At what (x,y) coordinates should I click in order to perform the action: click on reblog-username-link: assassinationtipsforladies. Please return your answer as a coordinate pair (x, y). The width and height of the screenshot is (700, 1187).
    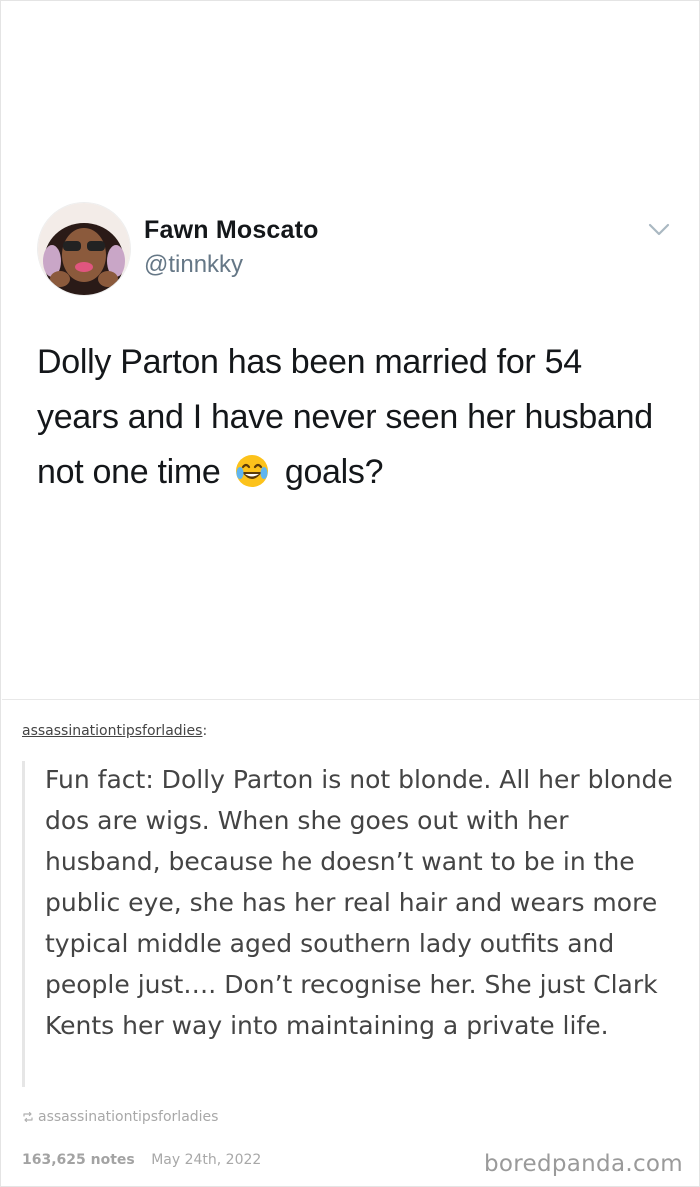
    Looking at the image, I should click on (112, 731).